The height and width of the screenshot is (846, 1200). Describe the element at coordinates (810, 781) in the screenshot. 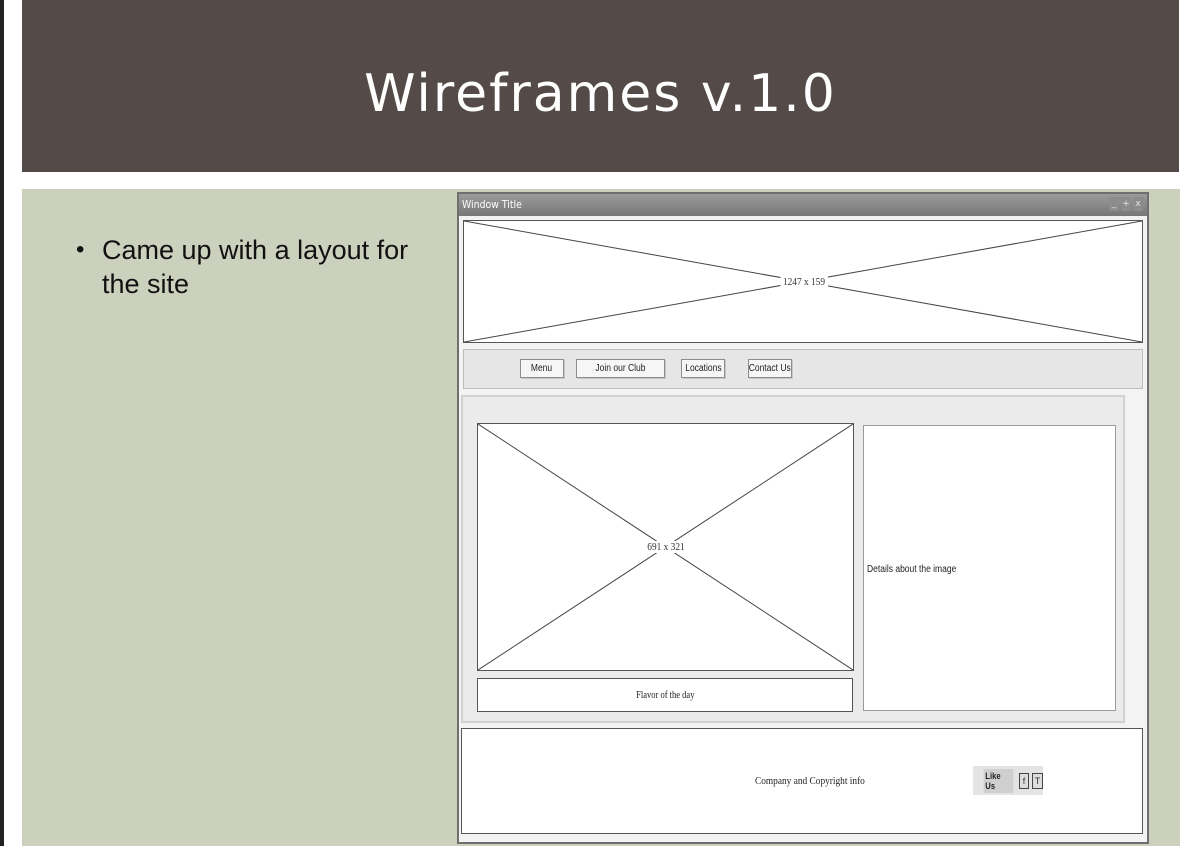

I see `copyright-info-label: Company and Copyright info` at that location.